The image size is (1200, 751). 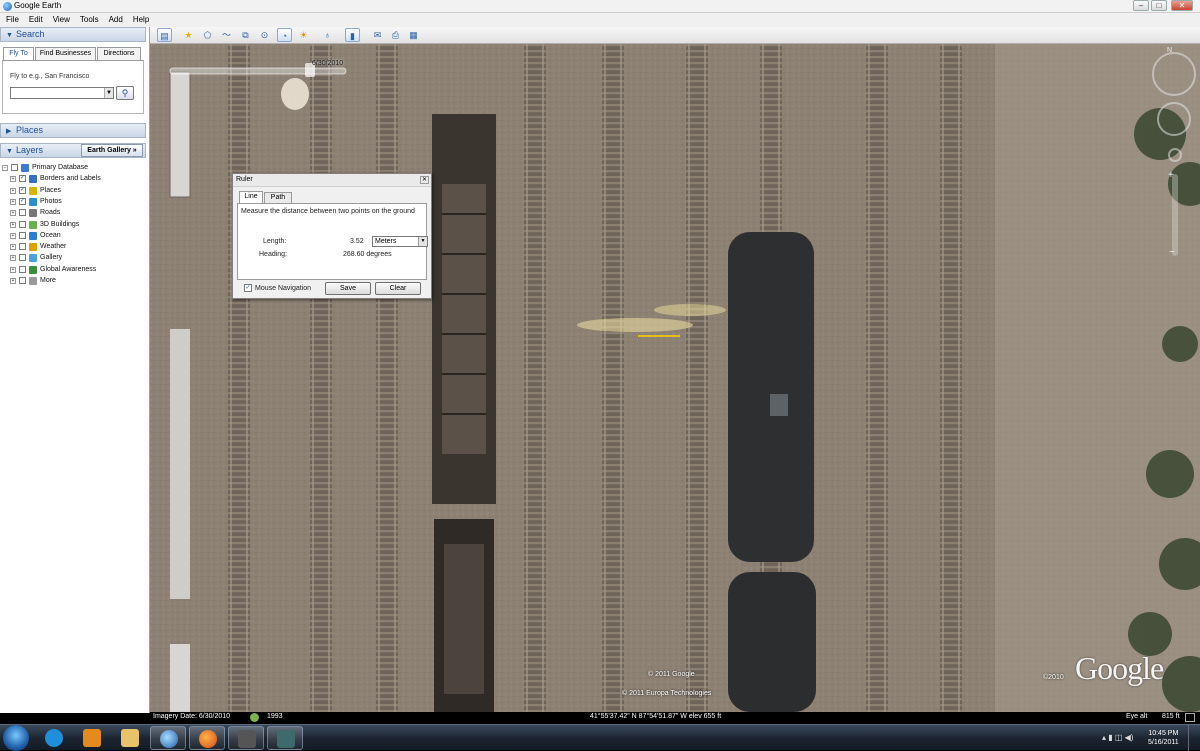 I want to click on google-logo: Google, so click(x=1119, y=668).